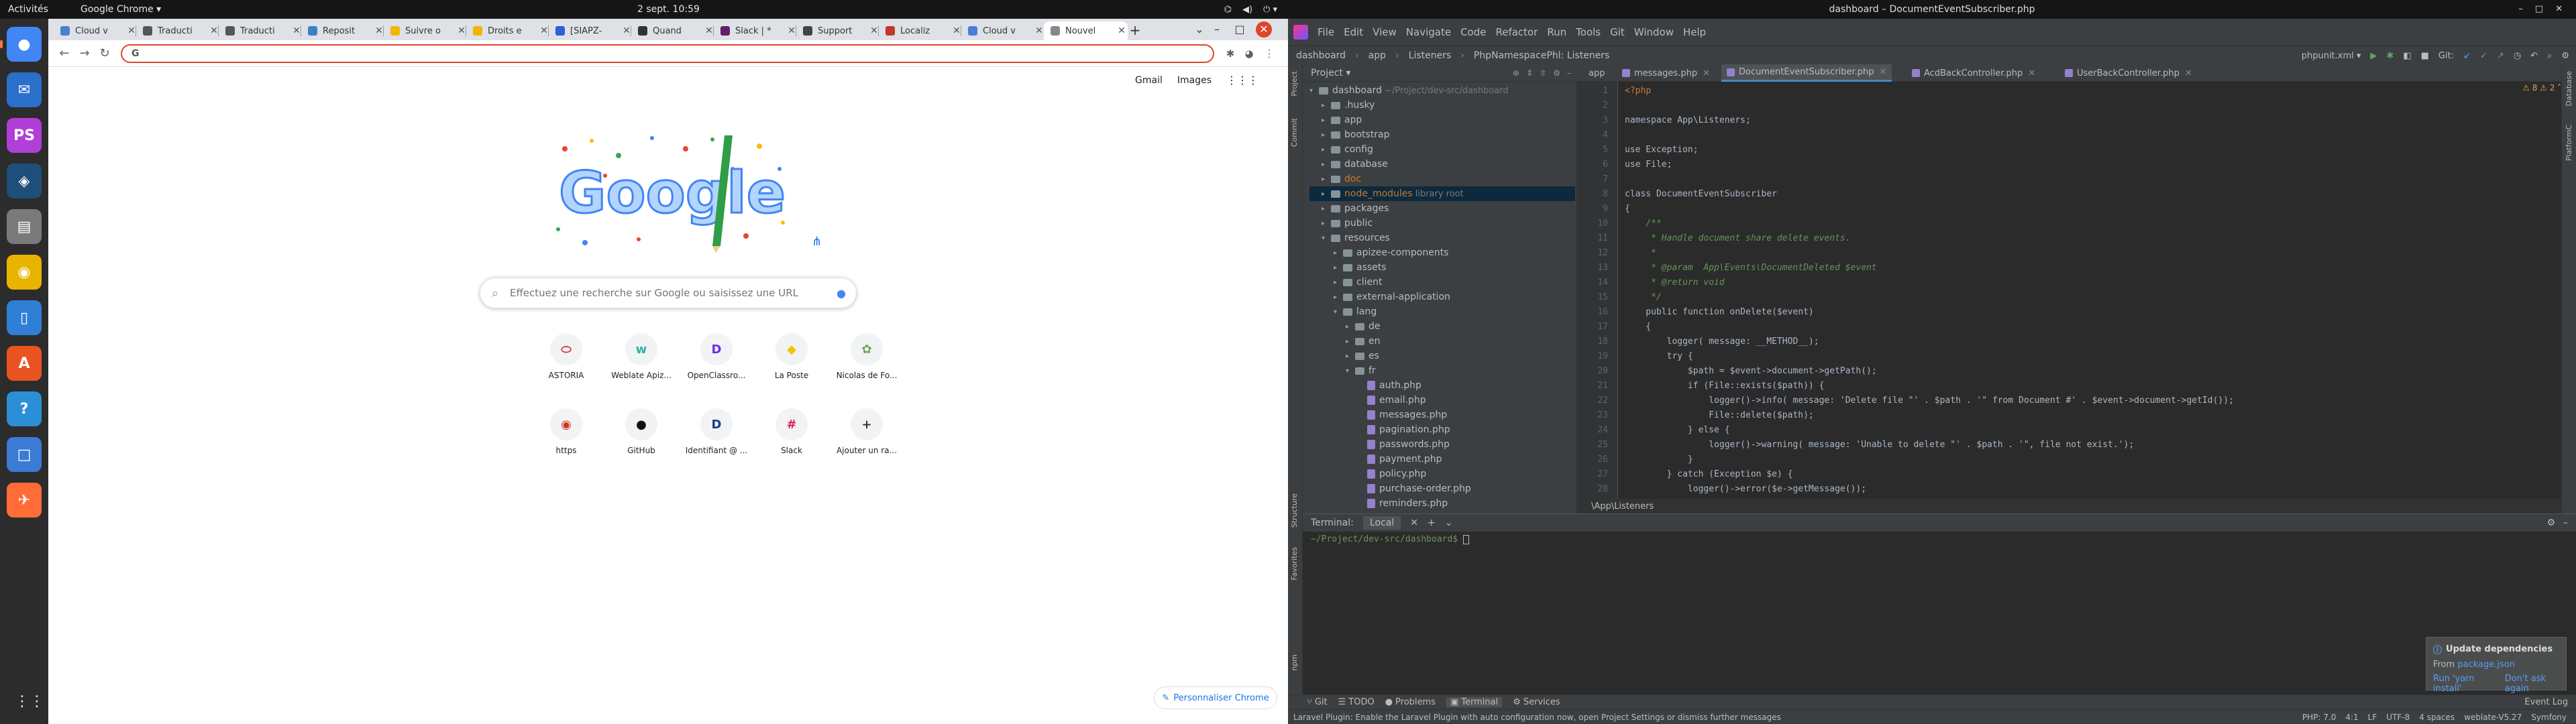  What do you see at coordinates (1516, 73) in the screenshot?
I see `locate-icon: ⊕` at bounding box center [1516, 73].